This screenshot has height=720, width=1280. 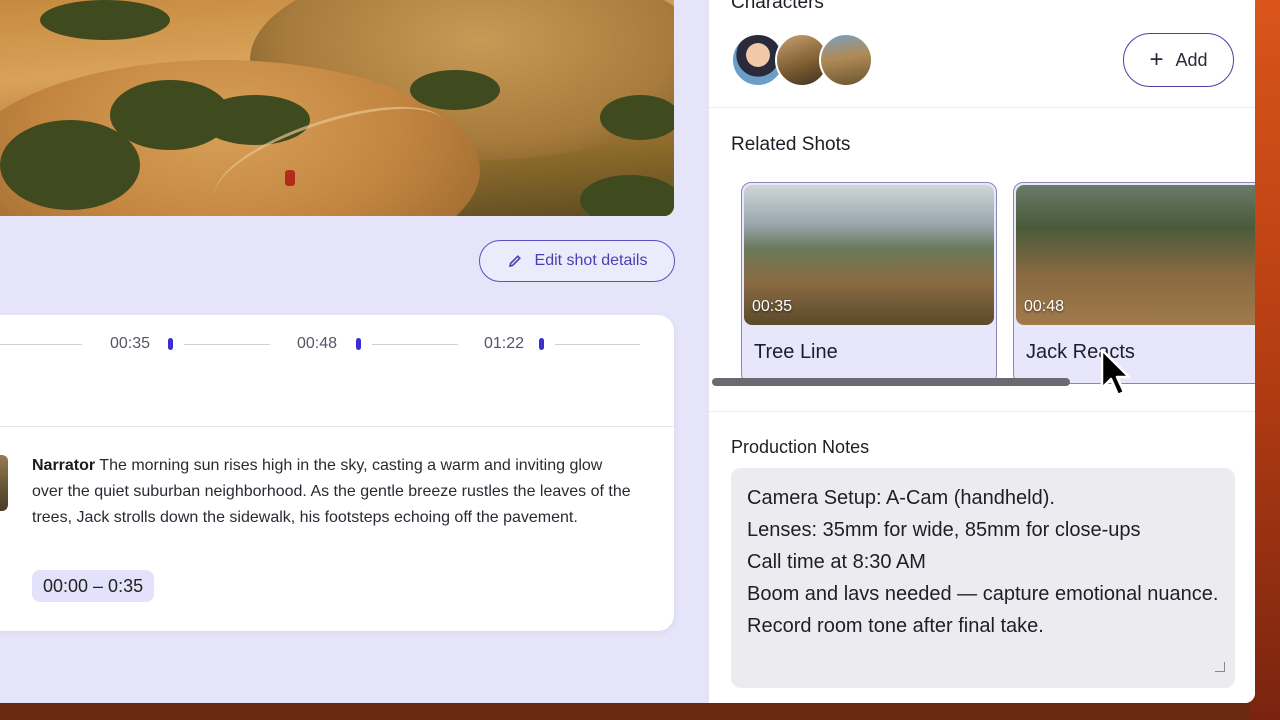 I want to click on timeline-marker-label: 01:22, so click(x=504, y=343).